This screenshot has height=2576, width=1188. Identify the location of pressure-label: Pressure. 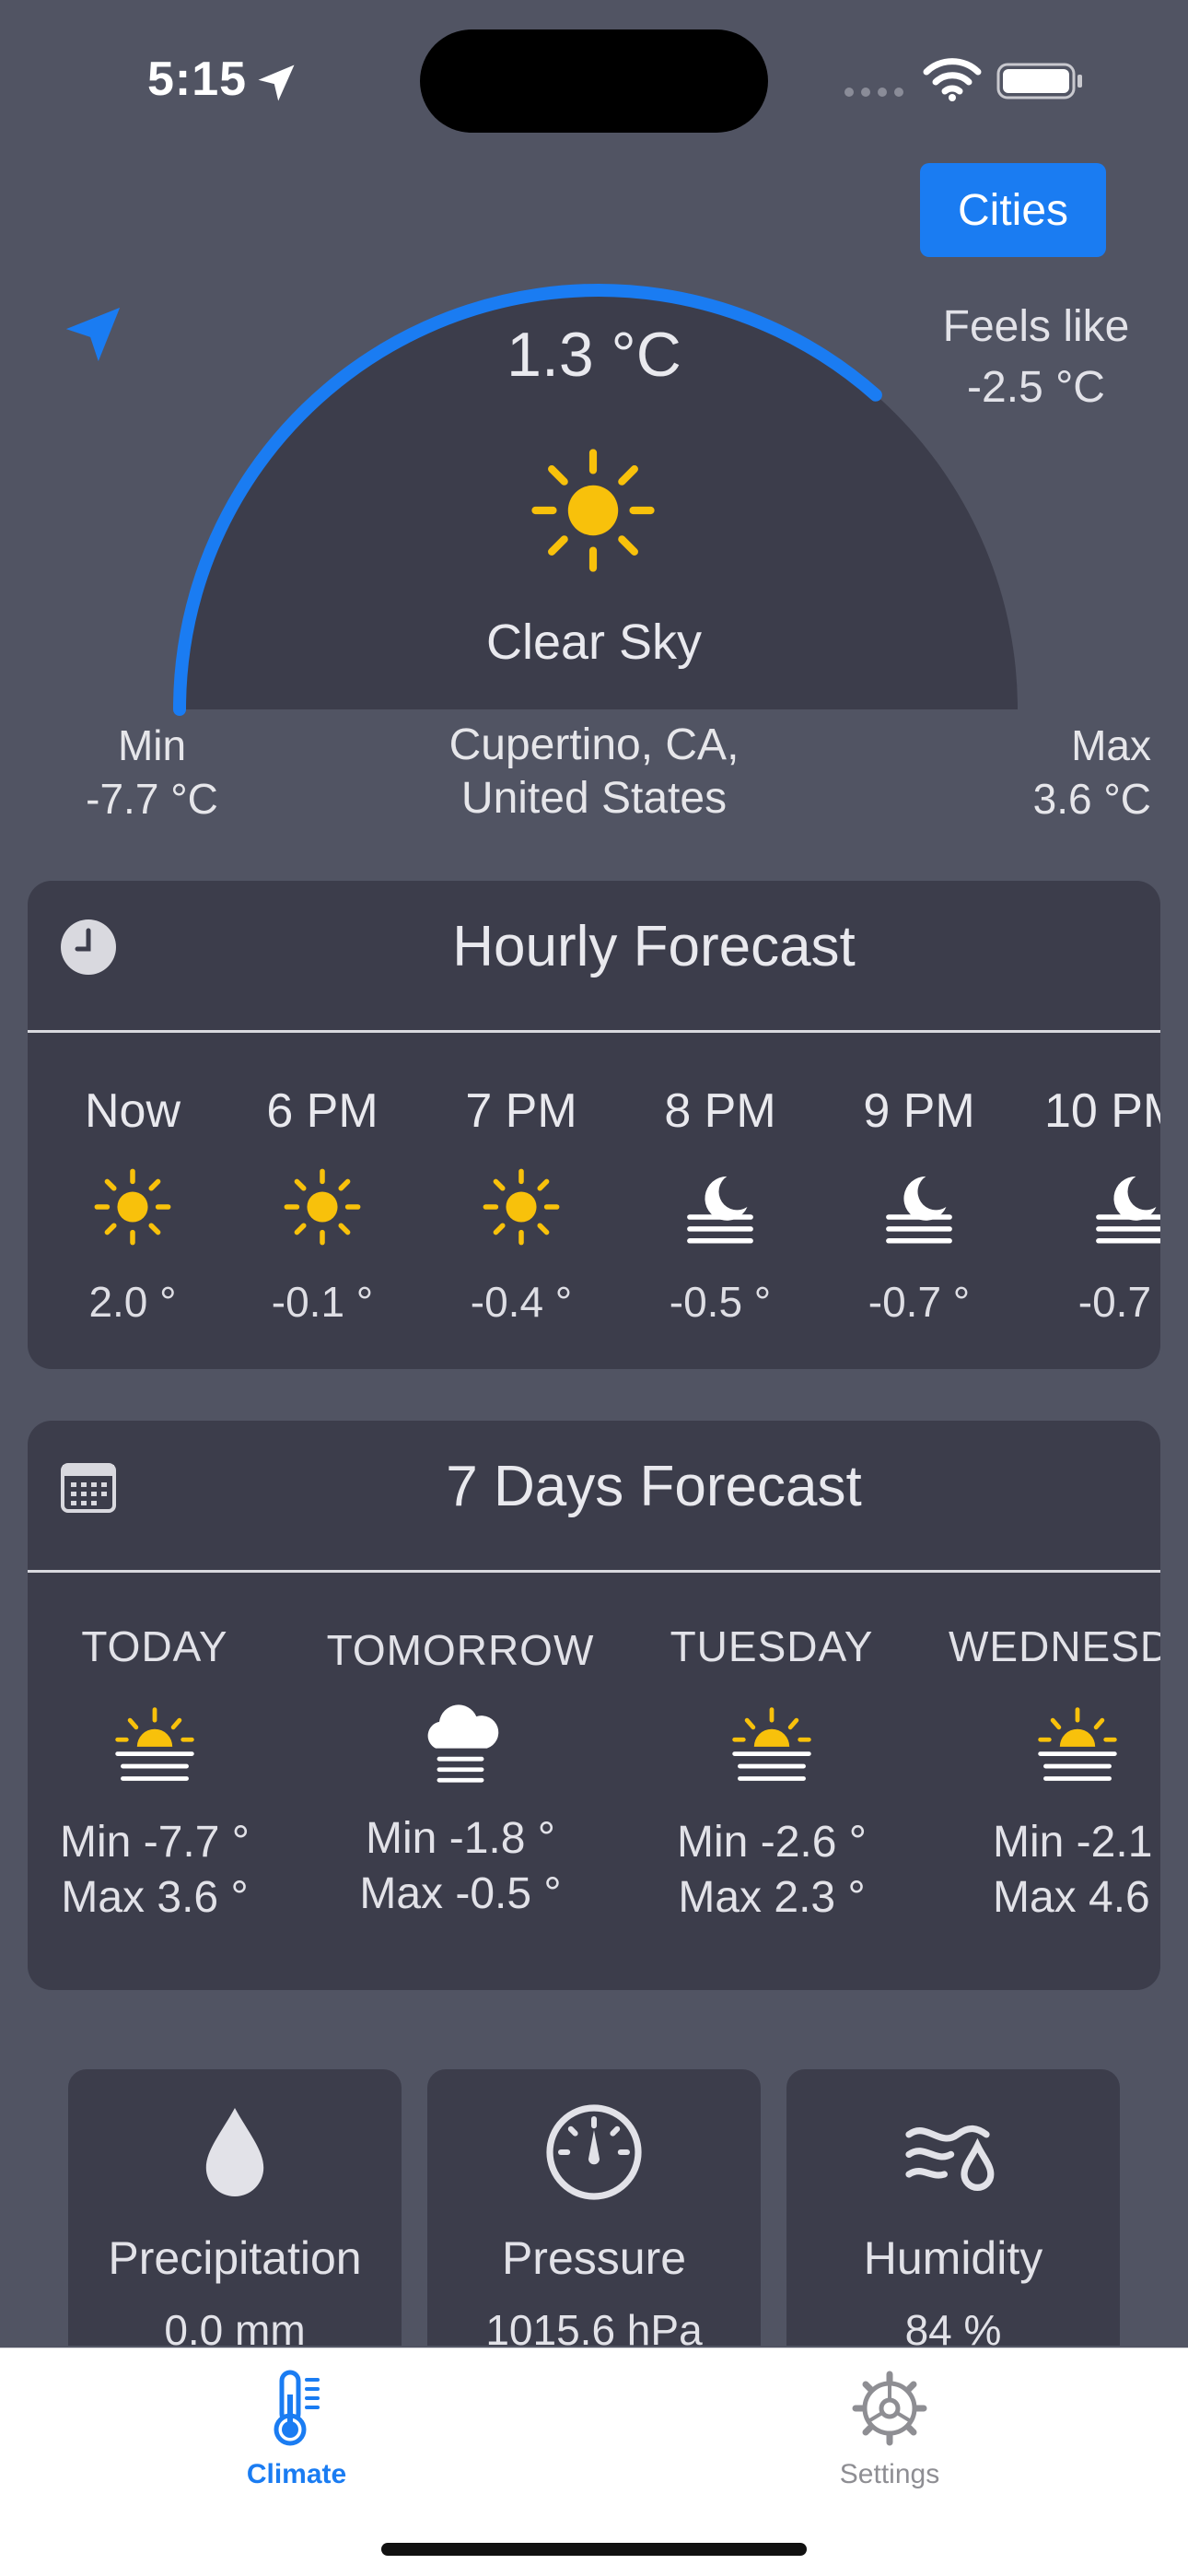
(594, 2258).